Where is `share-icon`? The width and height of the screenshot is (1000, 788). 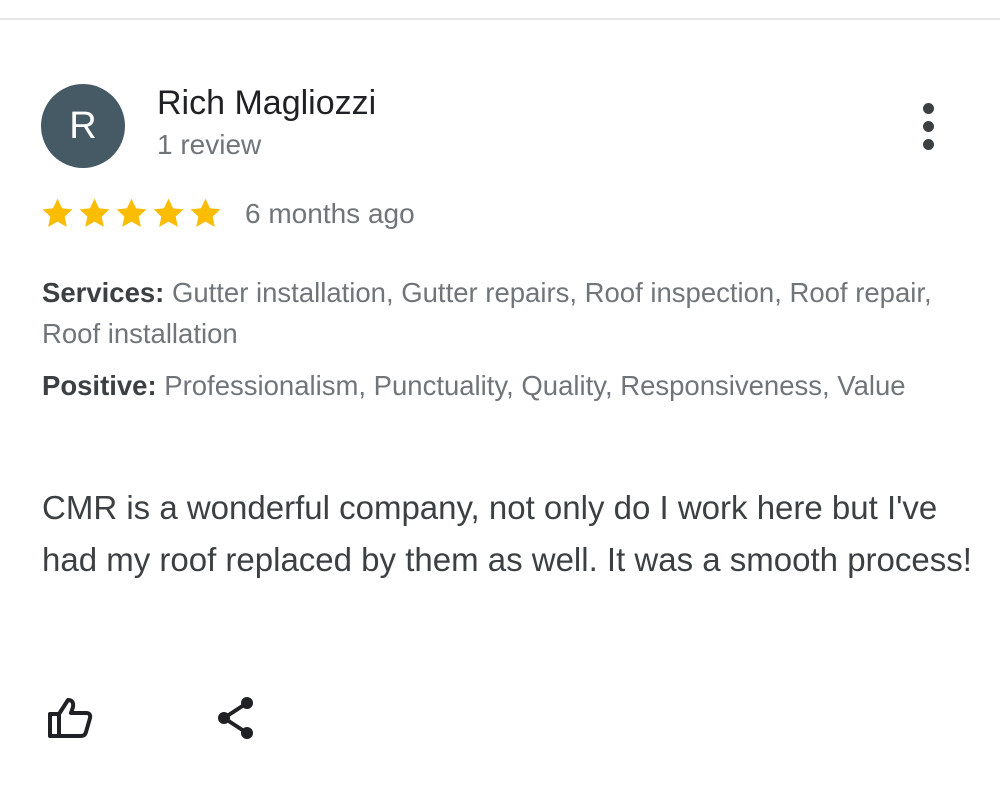
share-icon is located at coordinates (235, 718).